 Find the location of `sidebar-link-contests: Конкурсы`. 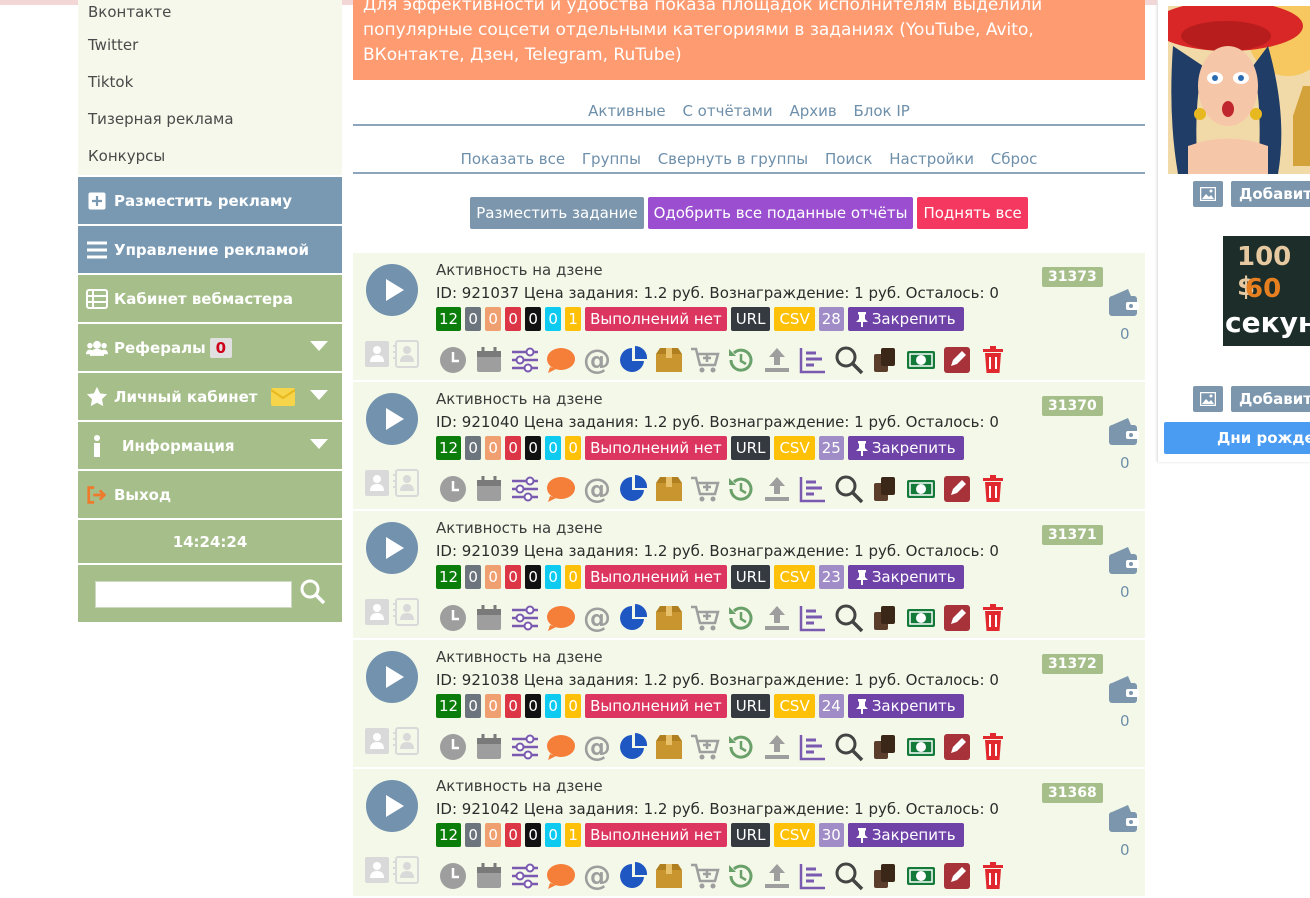

sidebar-link-contests: Конкурсы is located at coordinates (210, 156).